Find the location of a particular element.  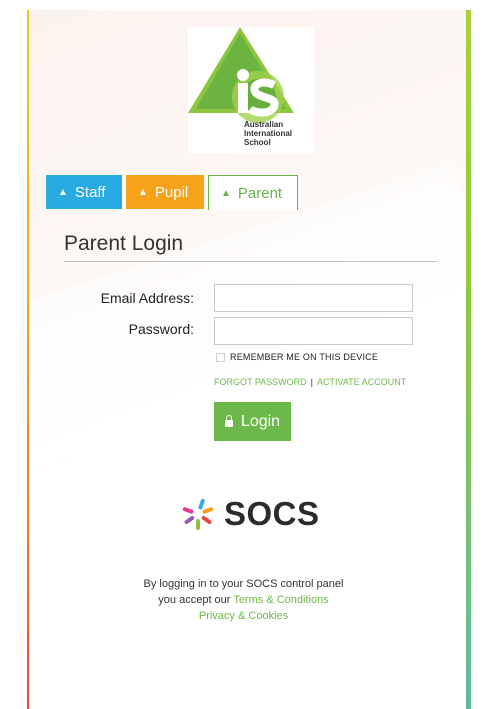

password-field is located at coordinates (313, 331).